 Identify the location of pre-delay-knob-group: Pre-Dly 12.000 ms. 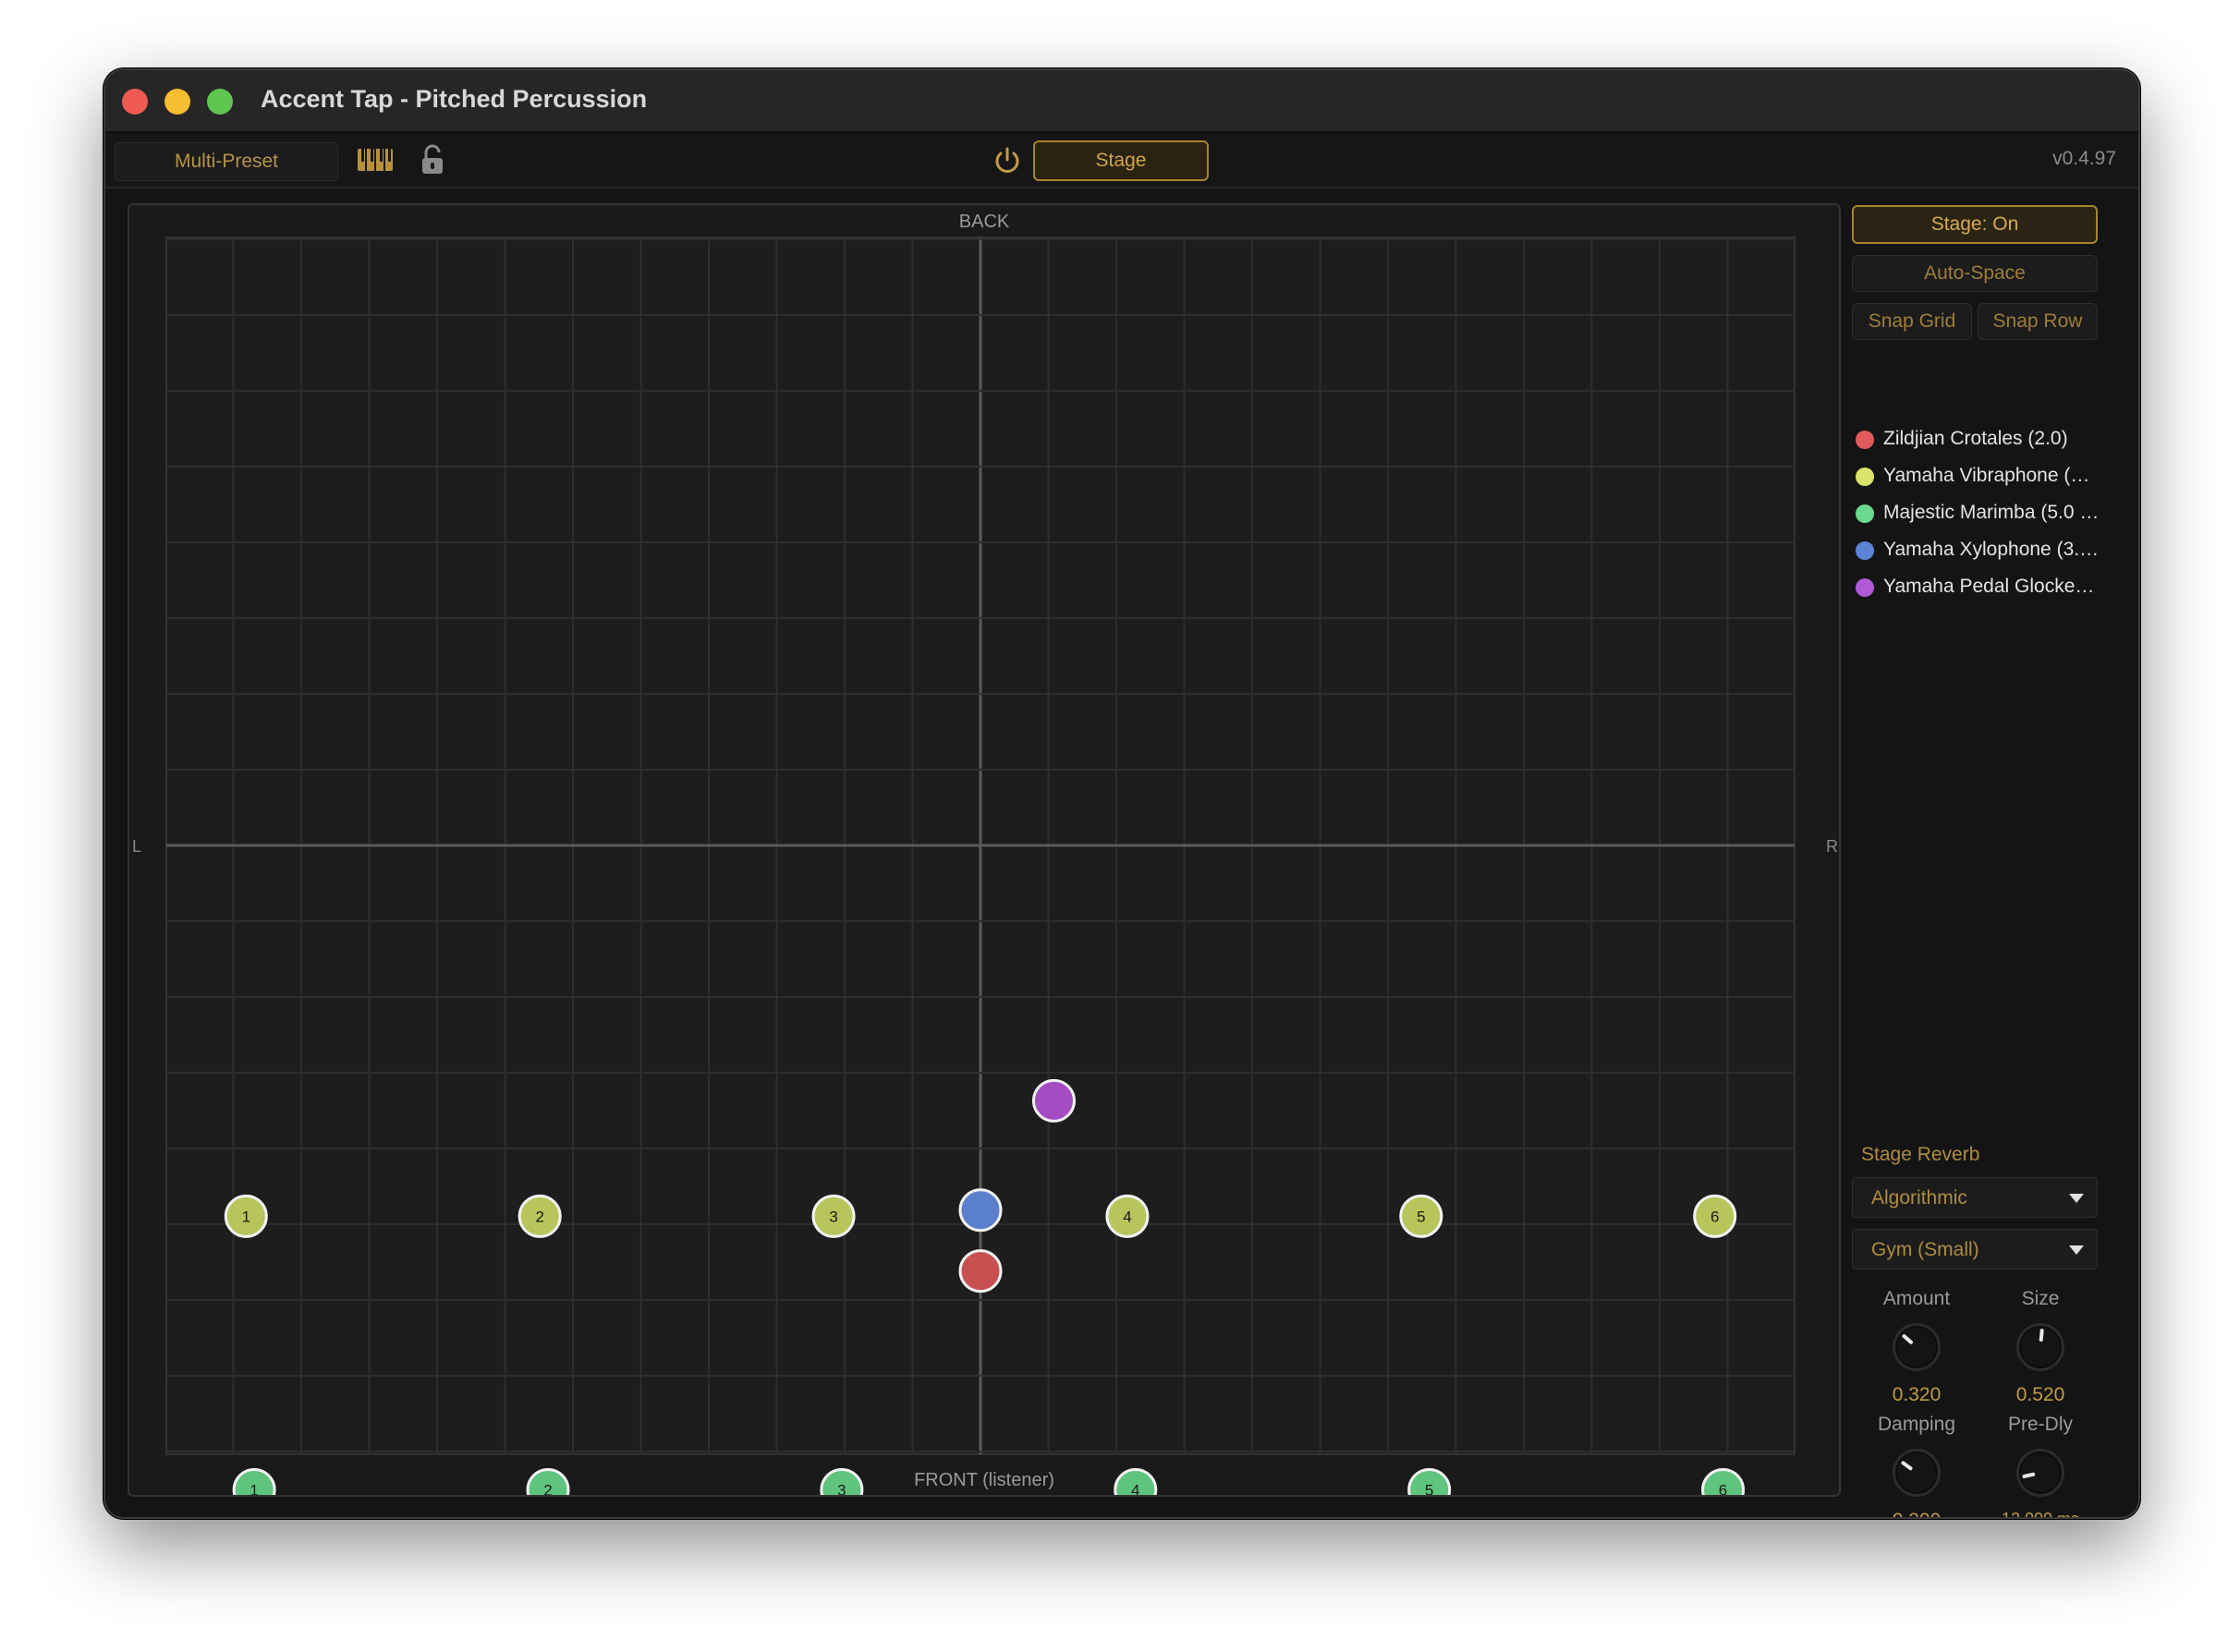
(2040, 1466).